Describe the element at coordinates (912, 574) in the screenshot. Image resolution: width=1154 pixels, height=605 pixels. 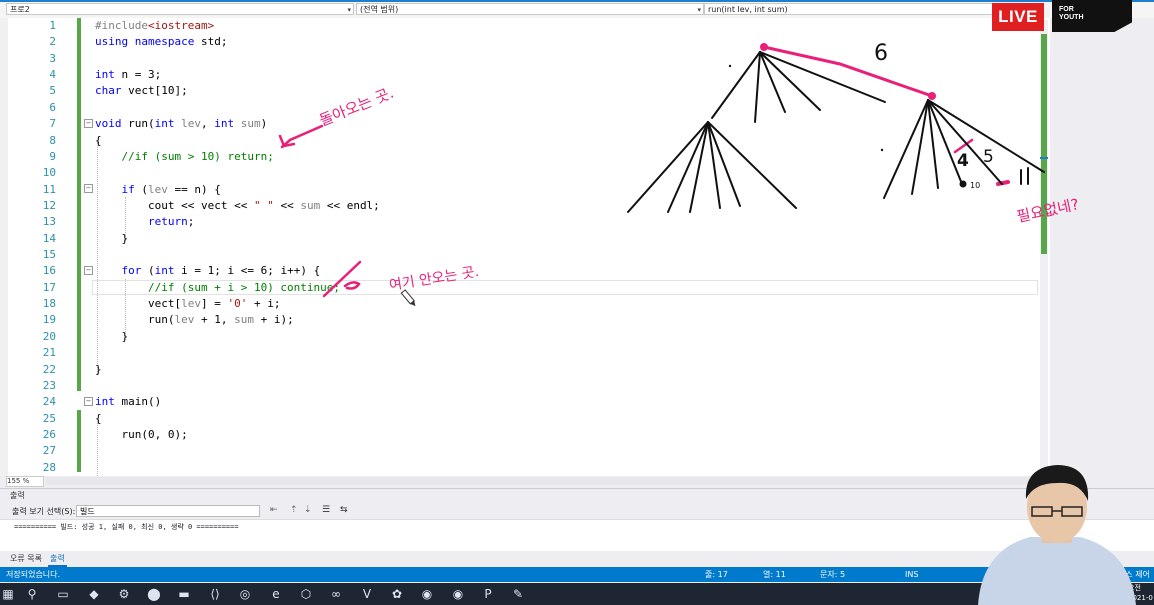
I see `status-insert-mode: INS` at that location.